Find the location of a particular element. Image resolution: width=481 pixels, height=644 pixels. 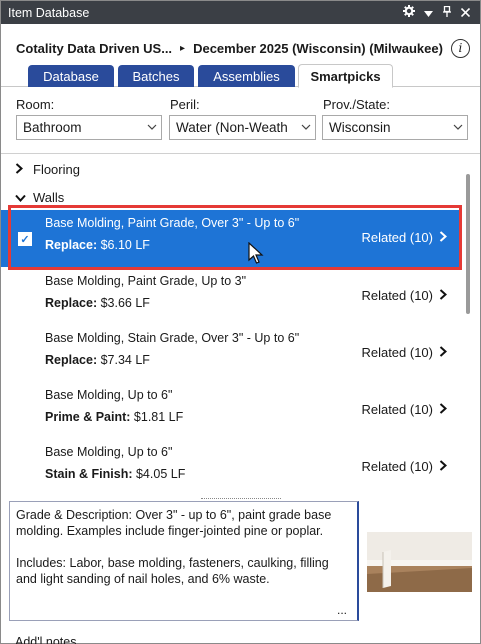

tab-smartpicks: Smartpicks is located at coordinates (345, 76).